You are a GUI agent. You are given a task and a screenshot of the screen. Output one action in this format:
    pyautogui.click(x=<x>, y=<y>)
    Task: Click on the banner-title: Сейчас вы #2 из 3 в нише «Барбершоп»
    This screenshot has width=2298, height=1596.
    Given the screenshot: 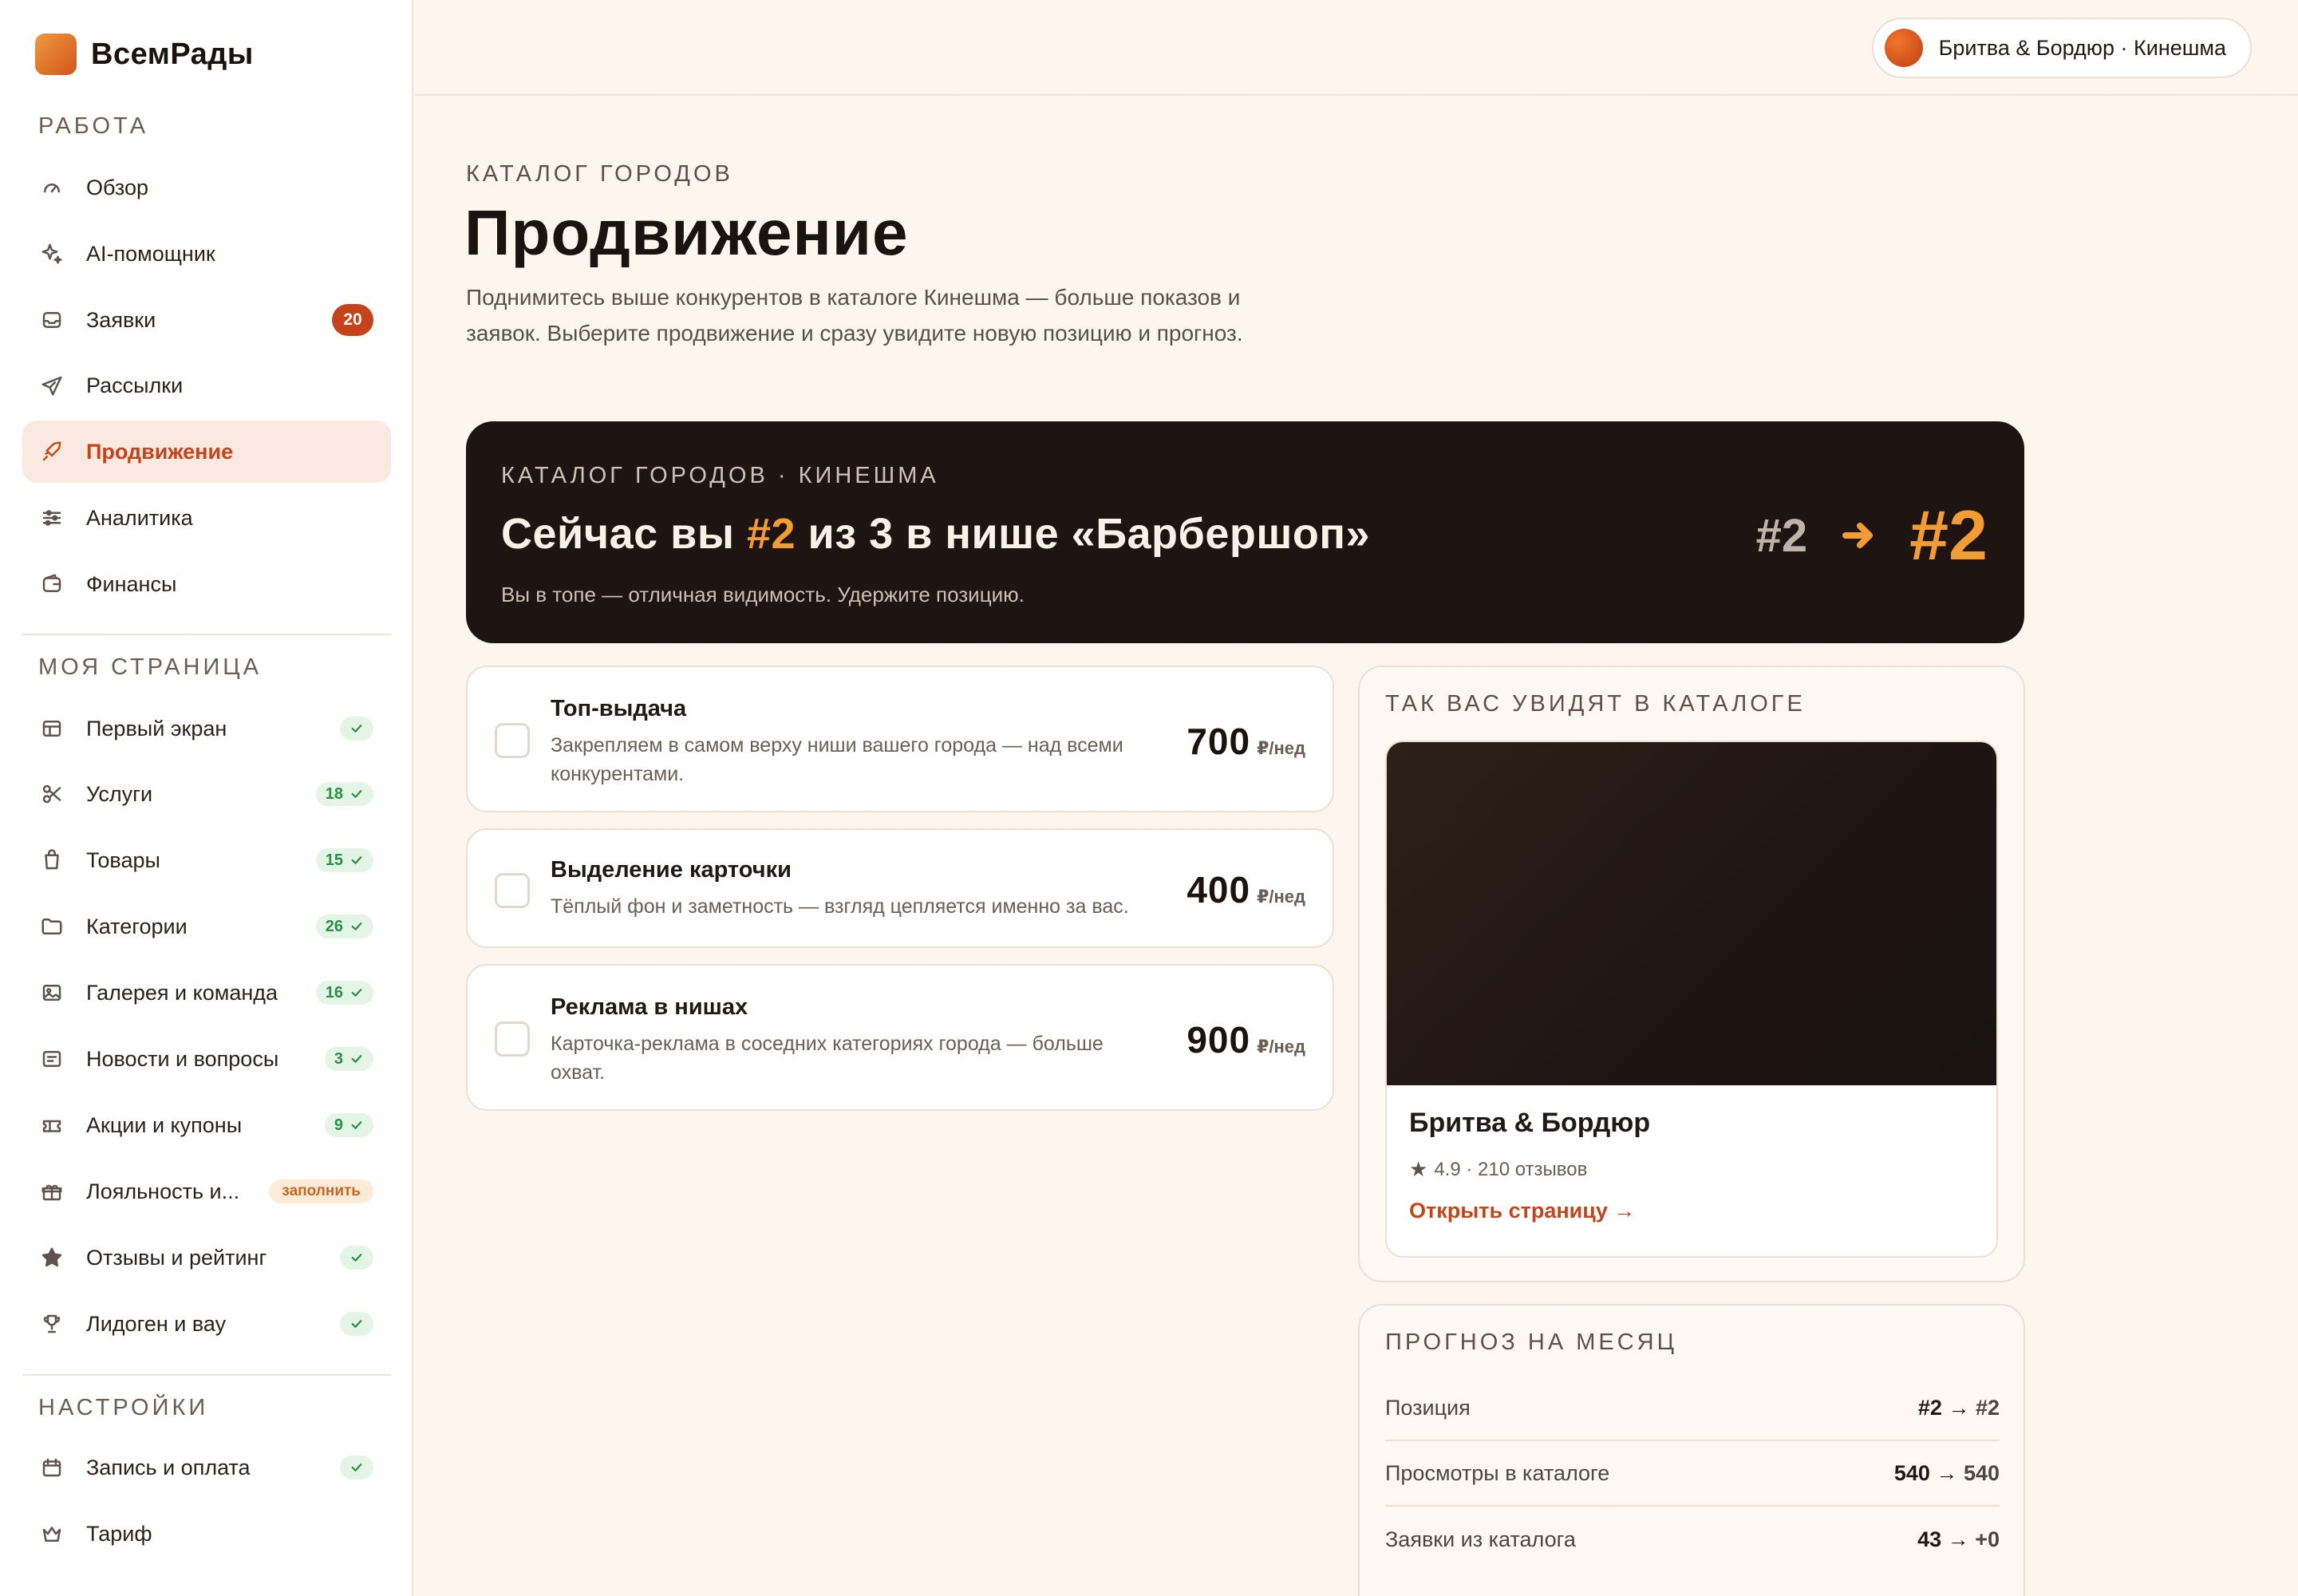 What is the action you would take?
    pyautogui.click(x=936, y=534)
    